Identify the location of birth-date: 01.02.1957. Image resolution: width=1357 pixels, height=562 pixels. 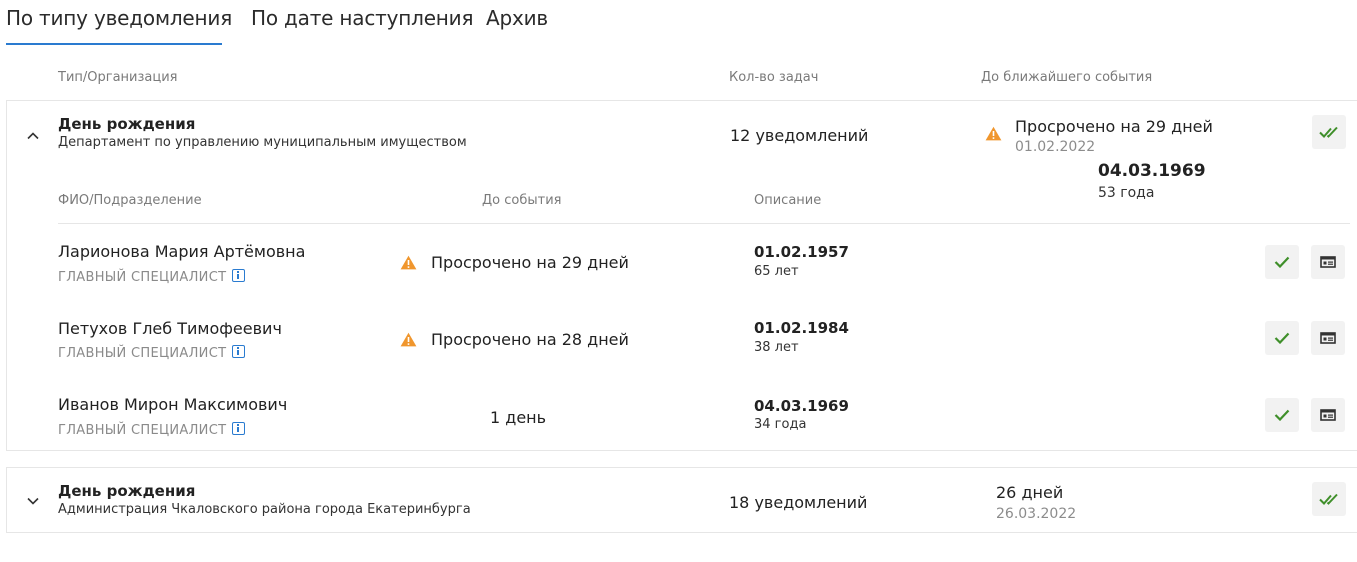
(801, 252).